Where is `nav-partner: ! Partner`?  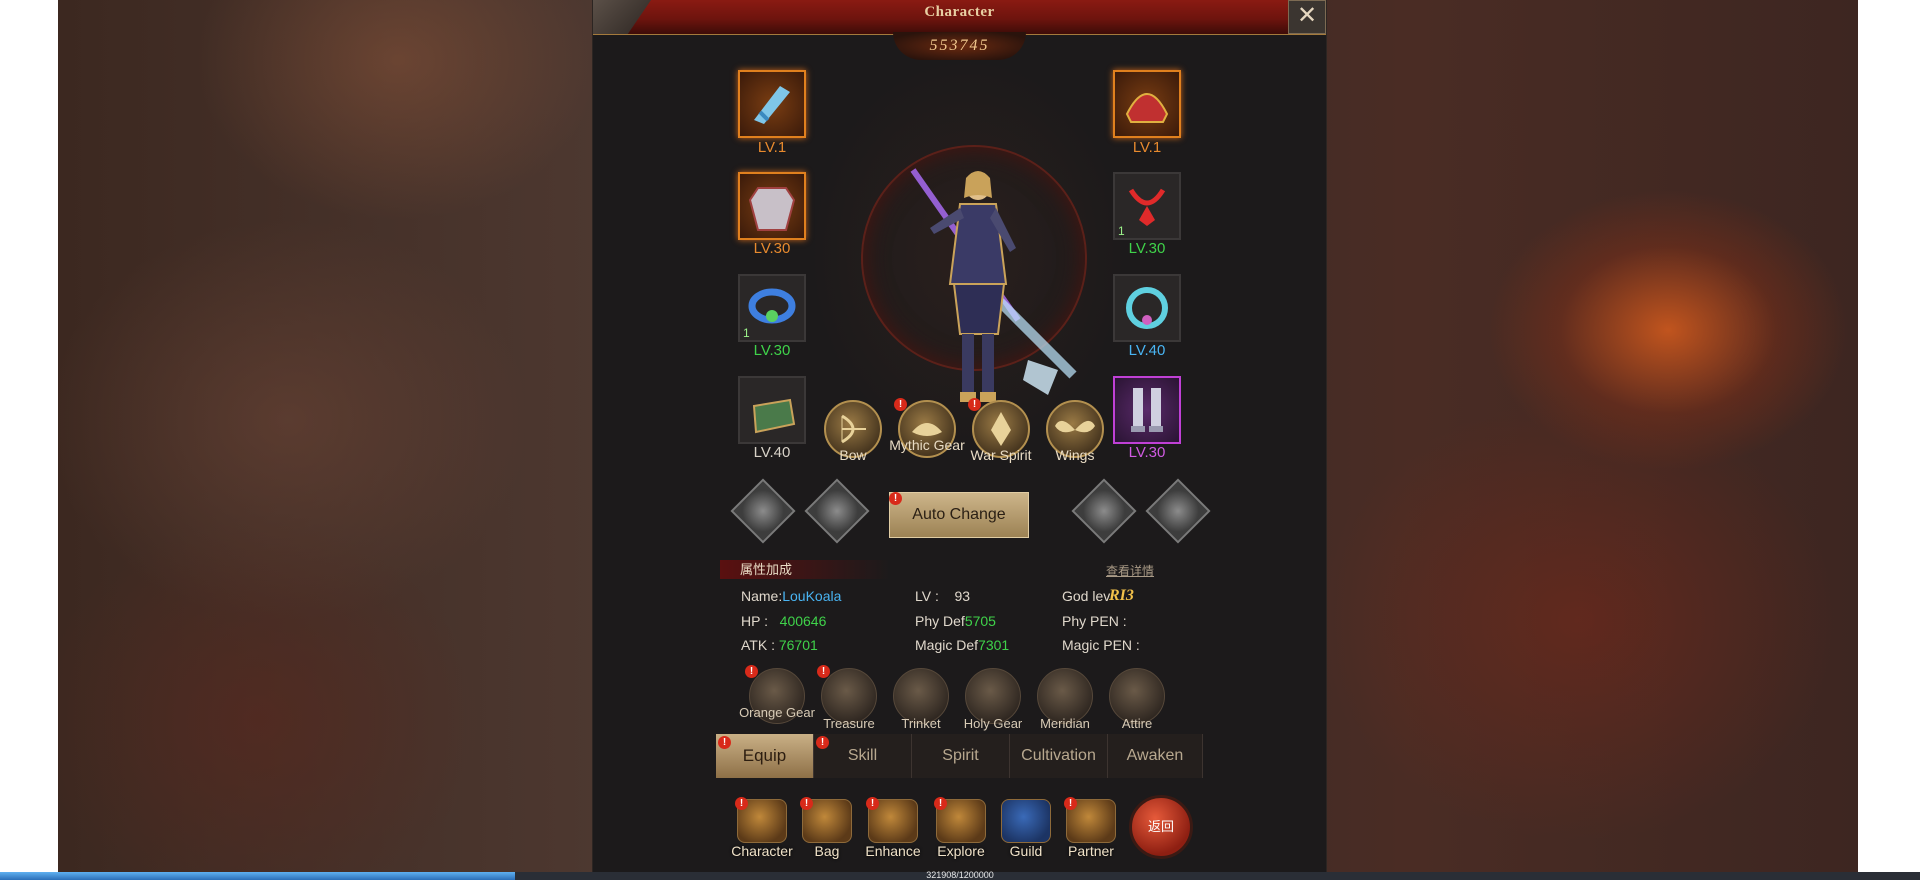 nav-partner: ! Partner is located at coordinates (1091, 828).